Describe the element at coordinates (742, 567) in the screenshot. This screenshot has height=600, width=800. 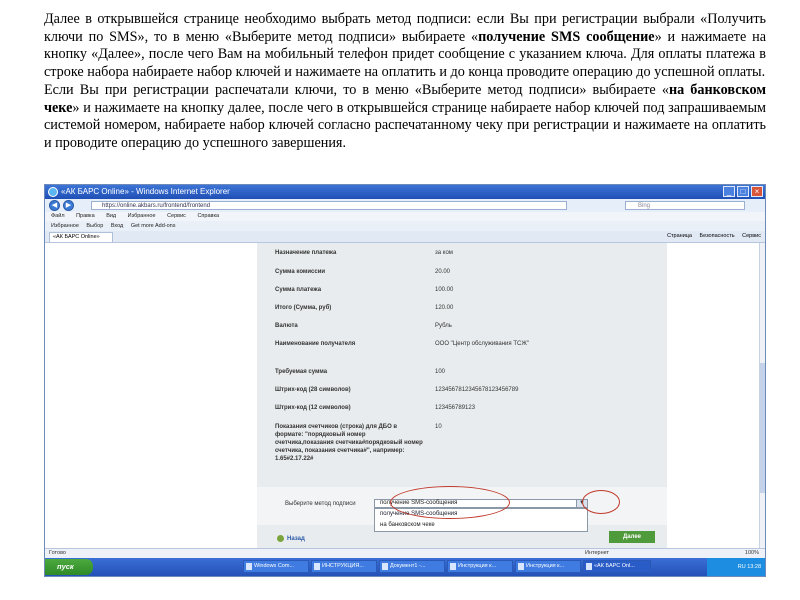
I see `language-indicator: RU` at that location.